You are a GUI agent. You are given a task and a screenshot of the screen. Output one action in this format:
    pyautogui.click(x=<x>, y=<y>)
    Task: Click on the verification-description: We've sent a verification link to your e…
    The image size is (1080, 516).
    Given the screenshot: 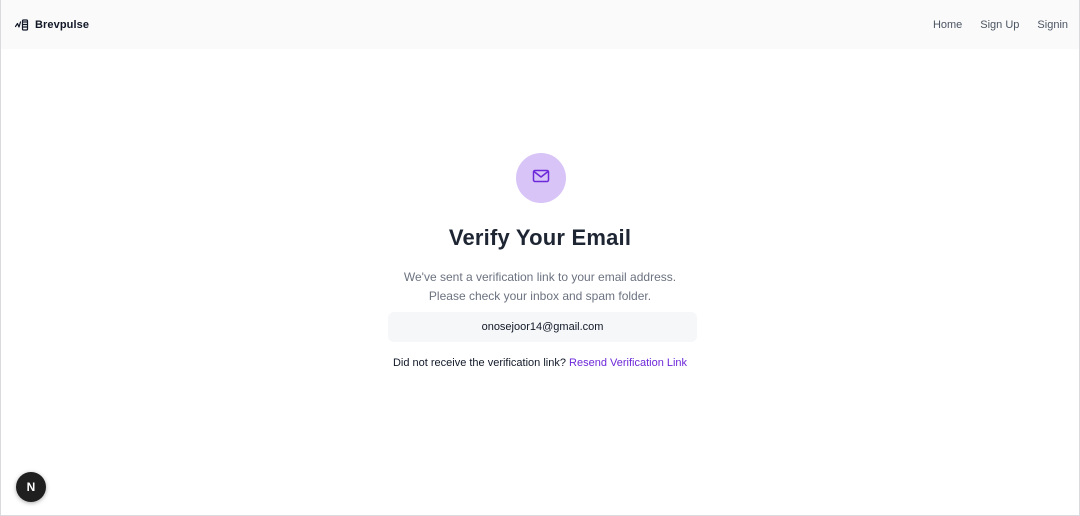 What is the action you would take?
    pyautogui.click(x=540, y=287)
    